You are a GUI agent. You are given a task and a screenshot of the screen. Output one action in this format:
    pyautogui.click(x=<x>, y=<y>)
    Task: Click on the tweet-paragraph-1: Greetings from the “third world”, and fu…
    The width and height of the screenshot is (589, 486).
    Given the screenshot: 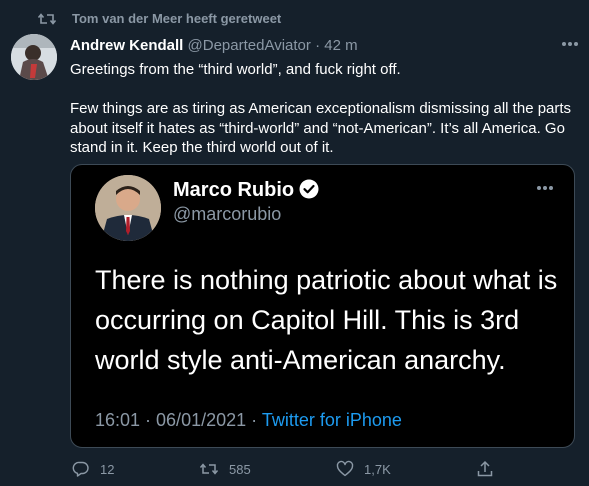 What is the action you would take?
    pyautogui.click(x=235, y=69)
    